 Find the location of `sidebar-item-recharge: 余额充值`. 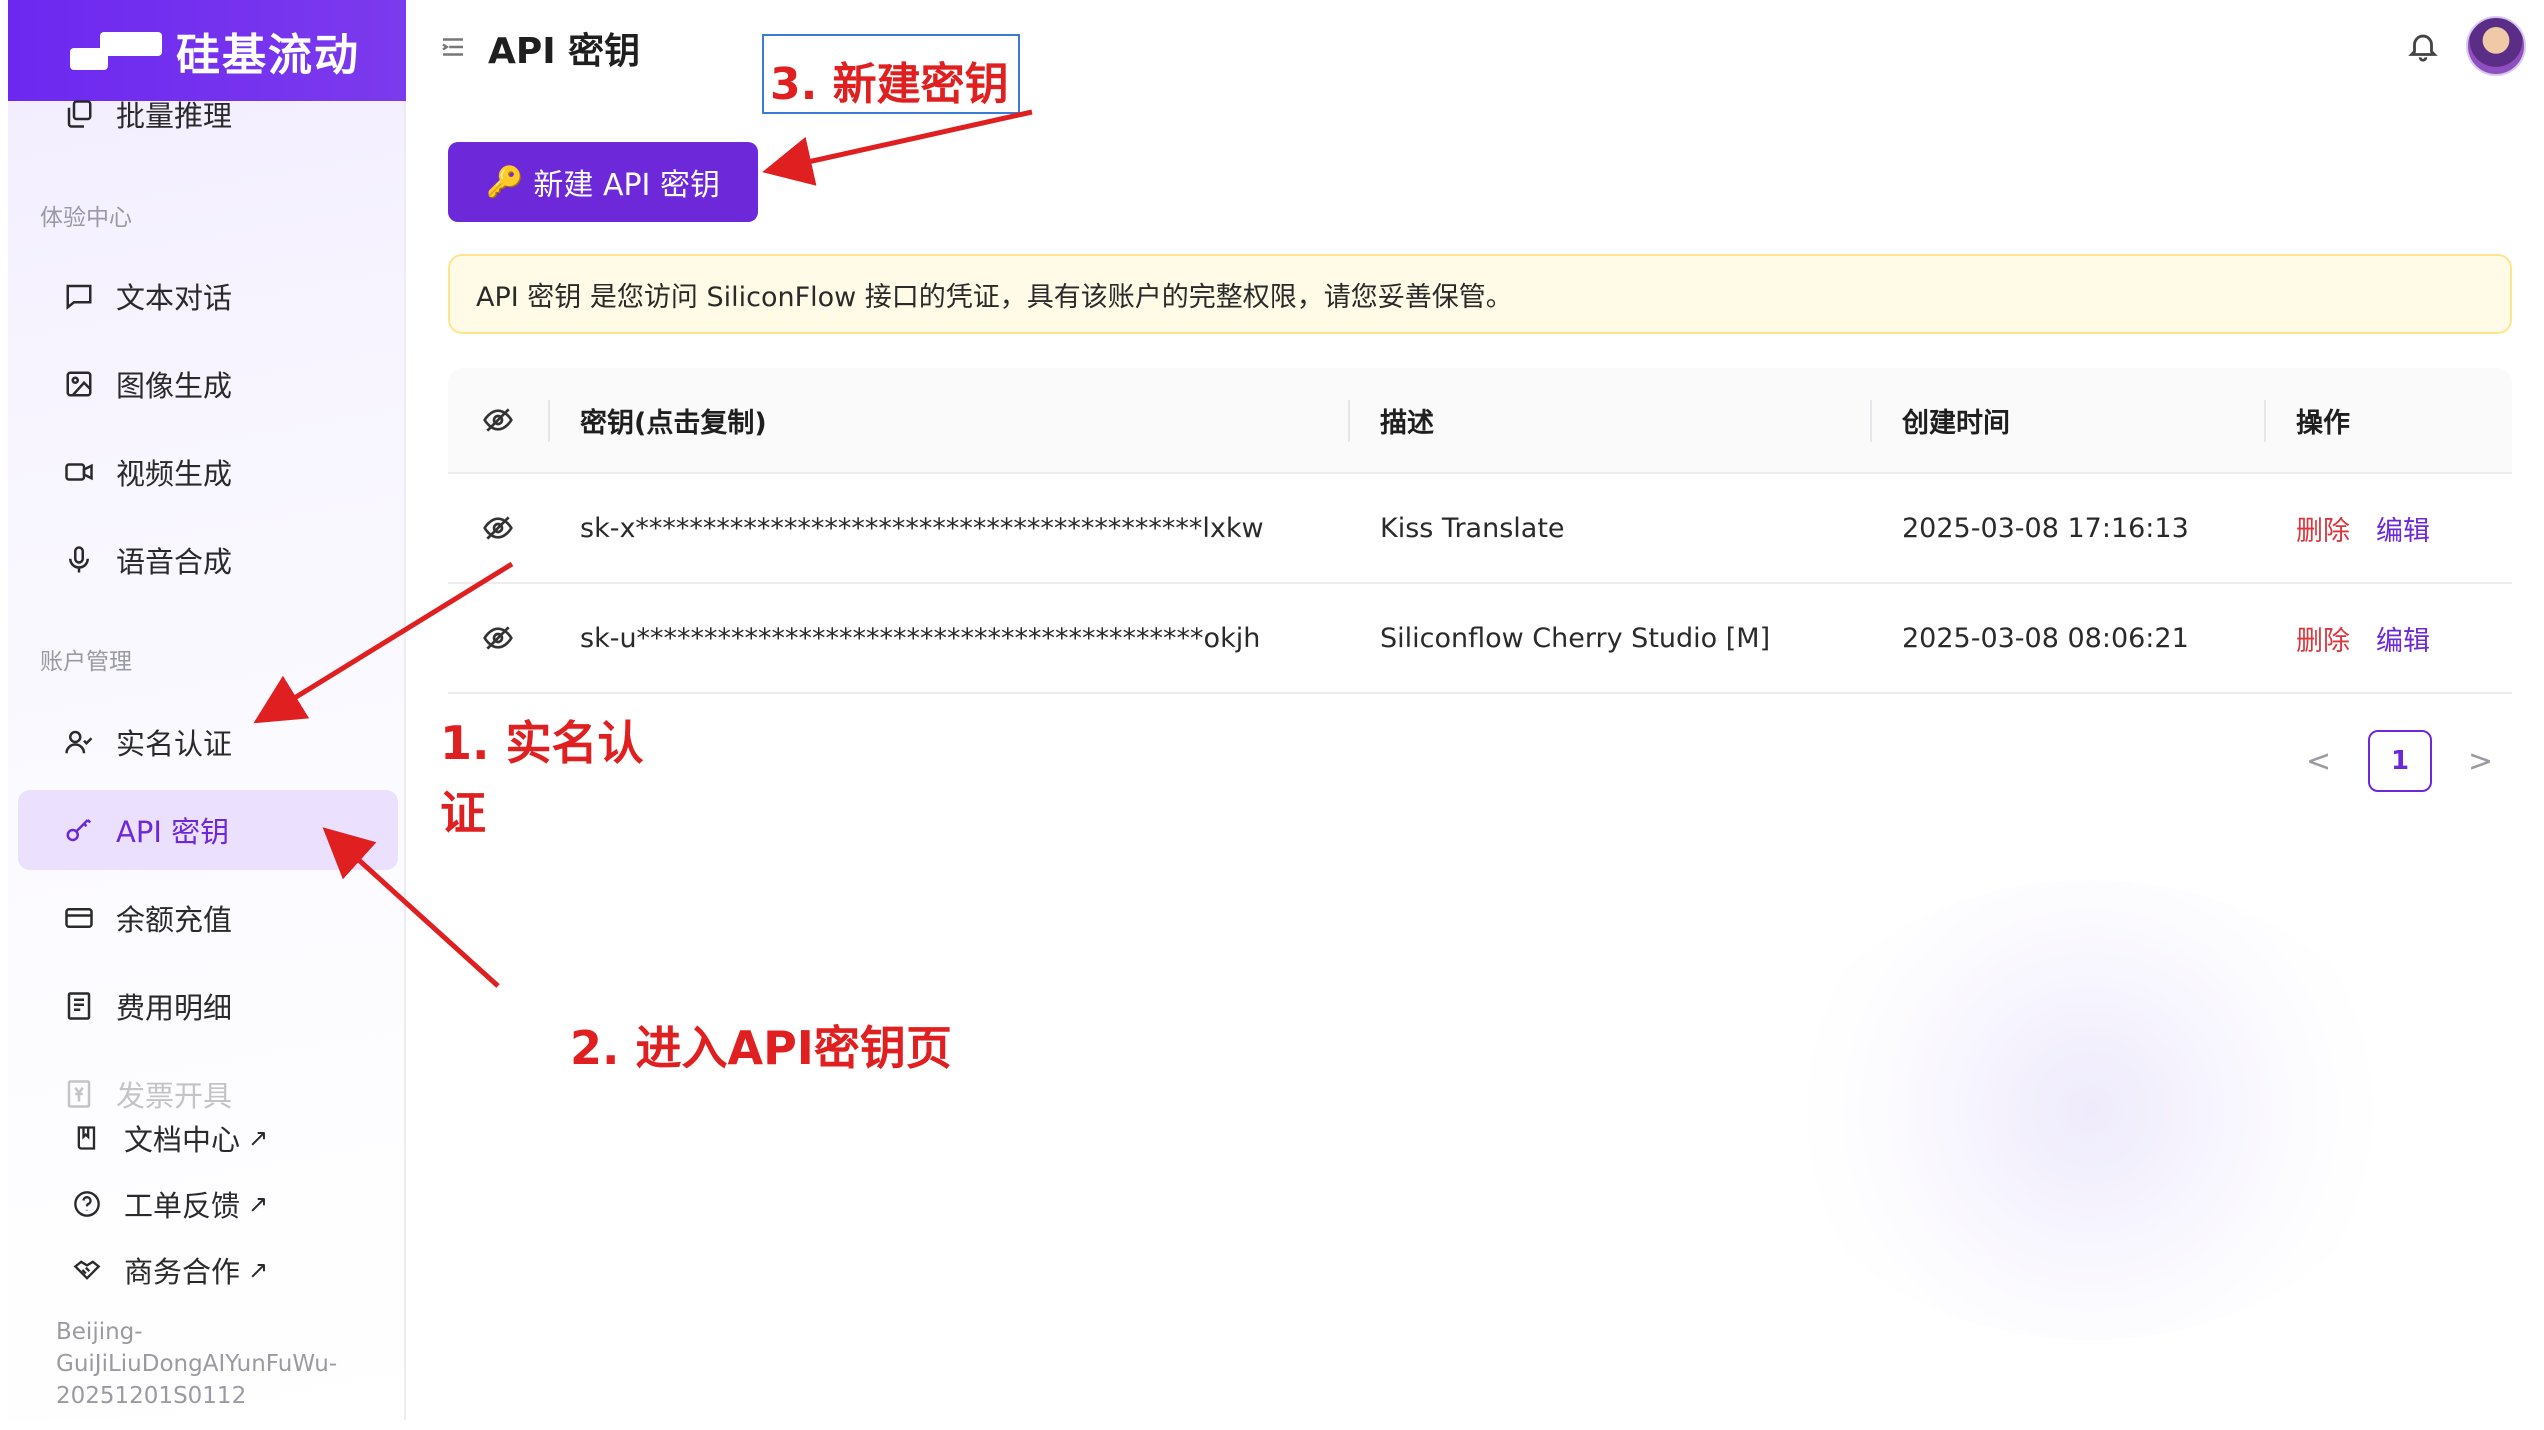

sidebar-item-recharge: 余额充值 is located at coordinates (208, 918).